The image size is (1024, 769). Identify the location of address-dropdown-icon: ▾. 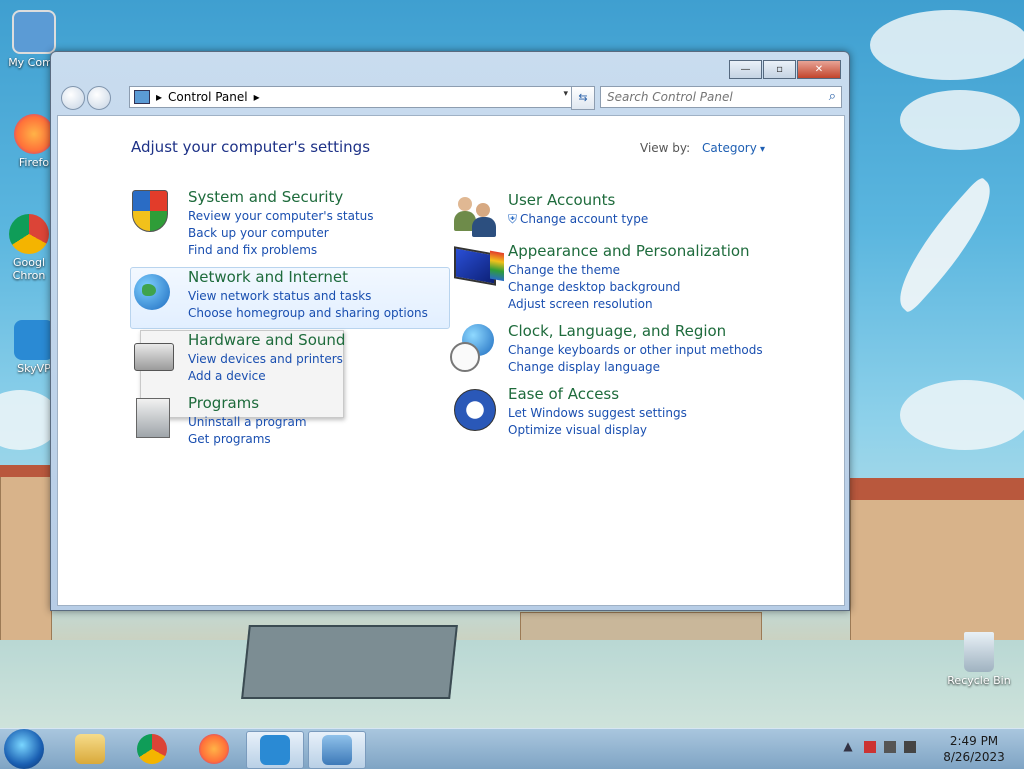
(565, 94).